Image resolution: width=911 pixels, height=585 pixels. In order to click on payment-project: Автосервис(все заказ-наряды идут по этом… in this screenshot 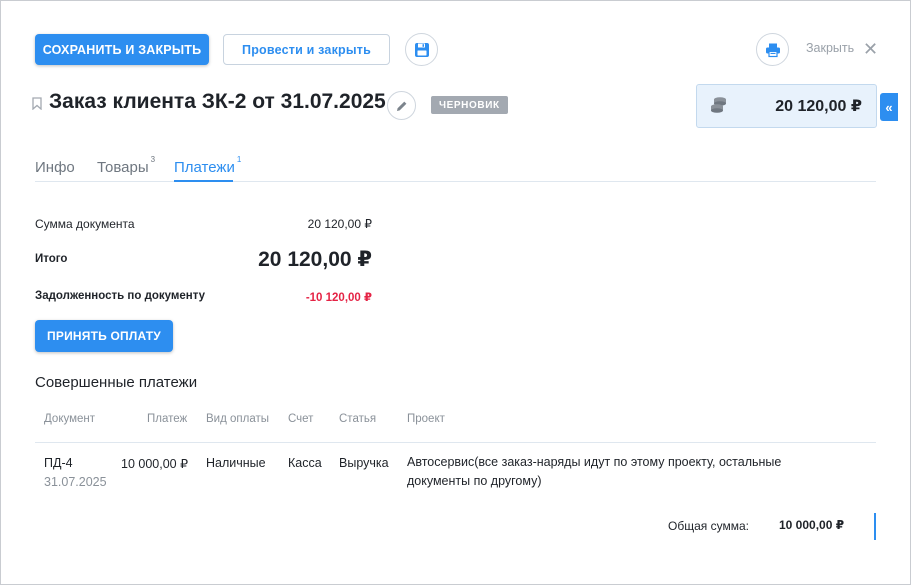, I will do `click(594, 471)`.